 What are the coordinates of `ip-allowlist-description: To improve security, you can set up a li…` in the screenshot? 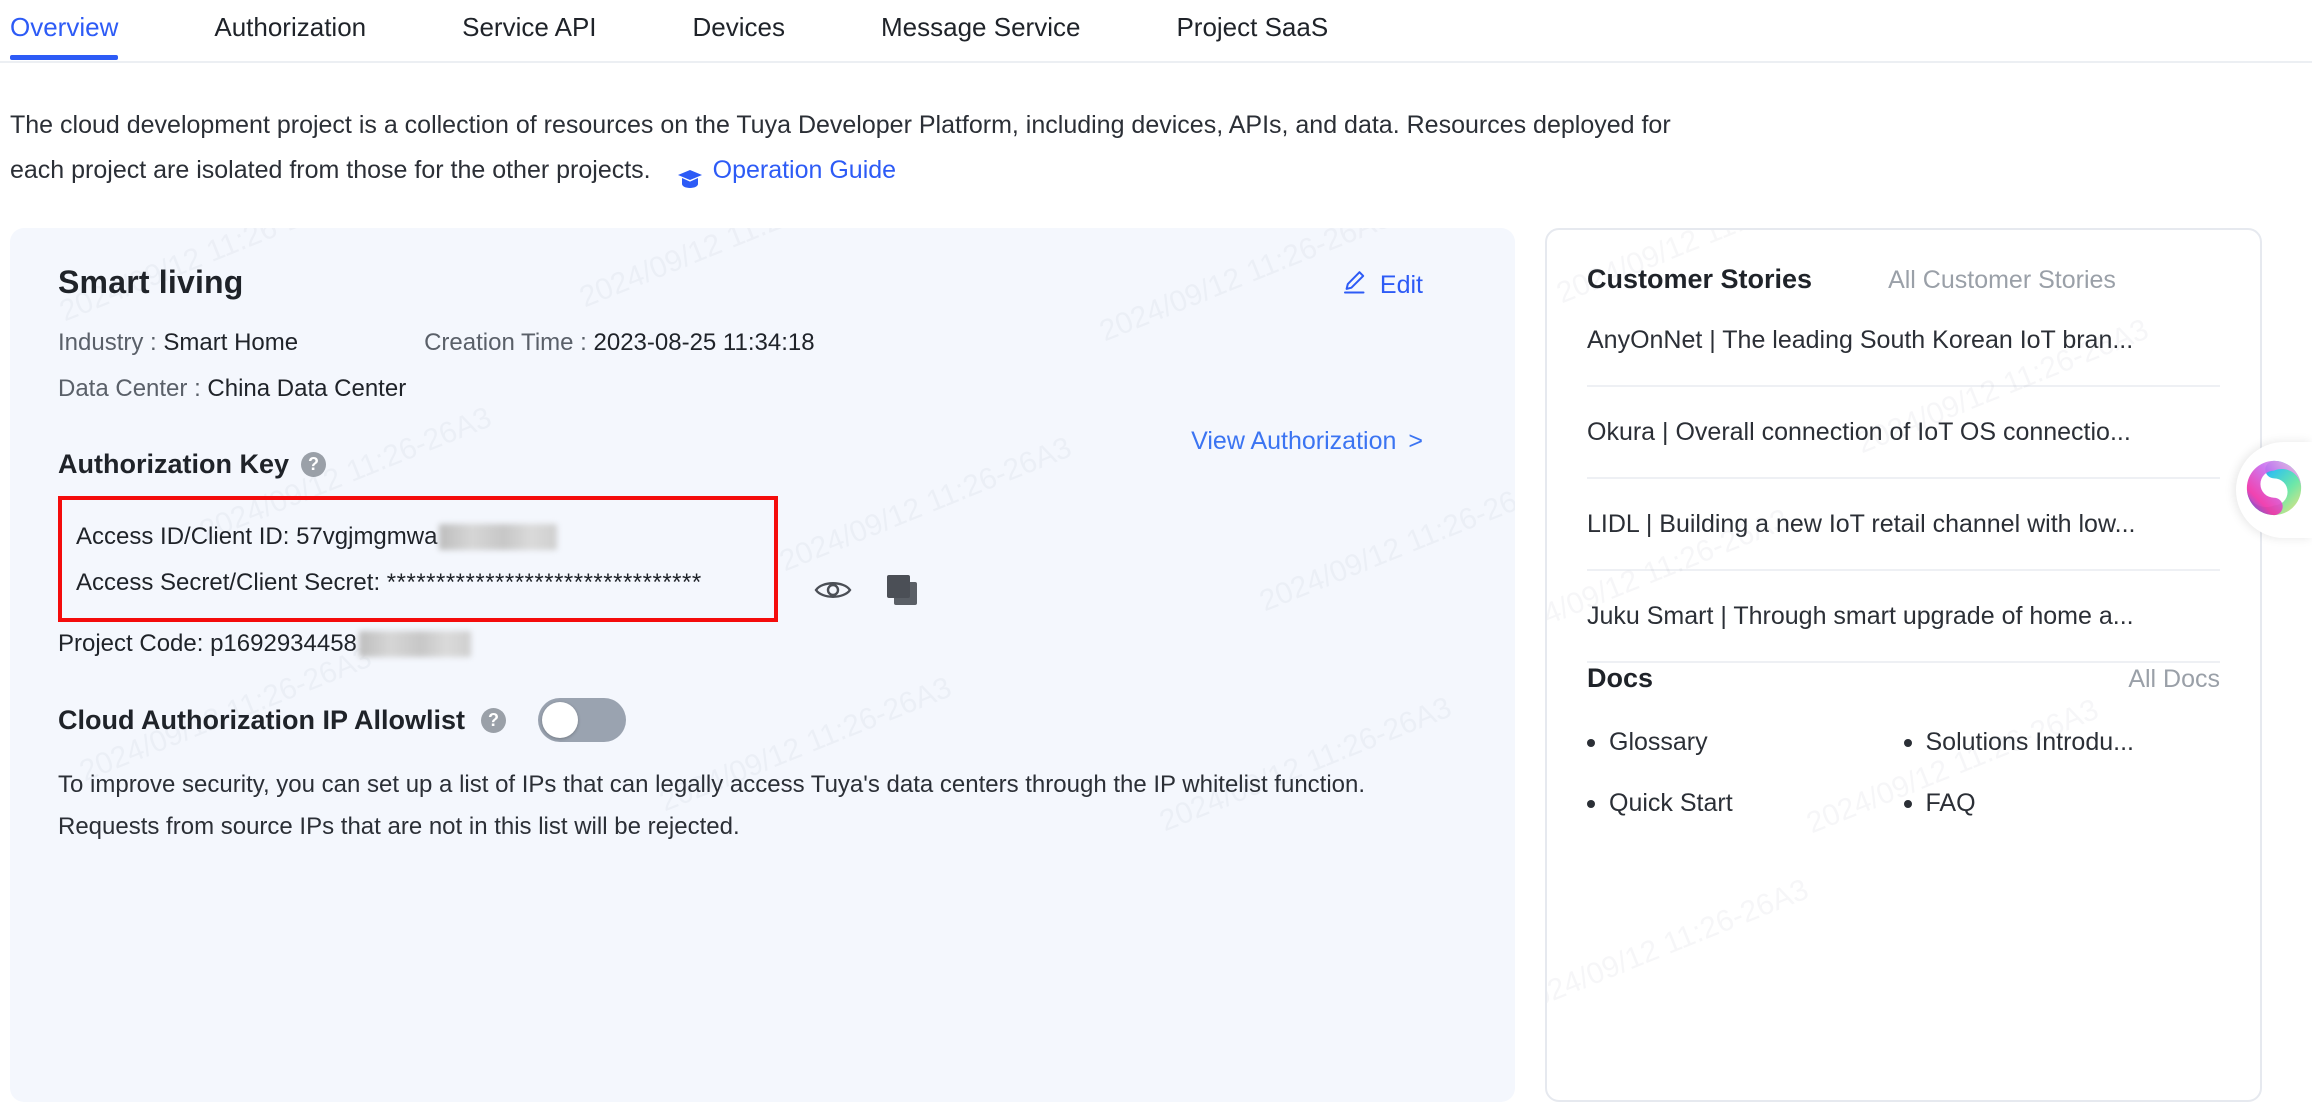 It's located at (762, 806).